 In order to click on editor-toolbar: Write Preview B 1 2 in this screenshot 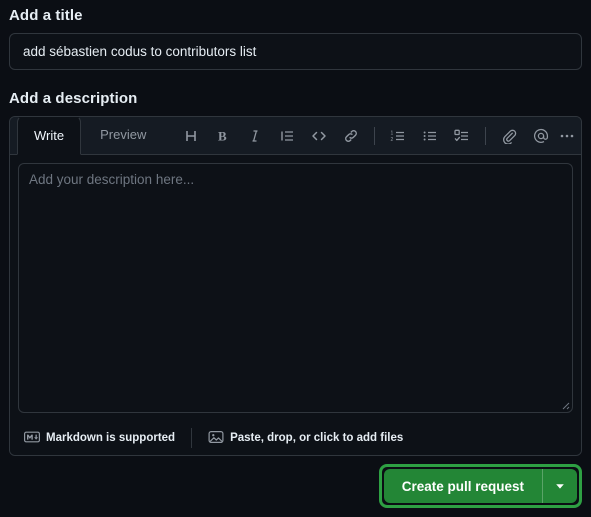, I will do `click(295, 136)`.